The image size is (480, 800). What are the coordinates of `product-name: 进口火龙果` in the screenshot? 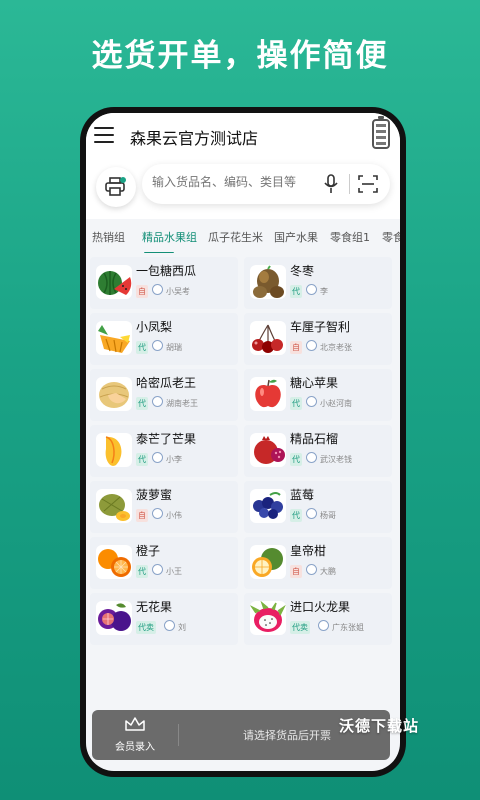 It's located at (320, 607).